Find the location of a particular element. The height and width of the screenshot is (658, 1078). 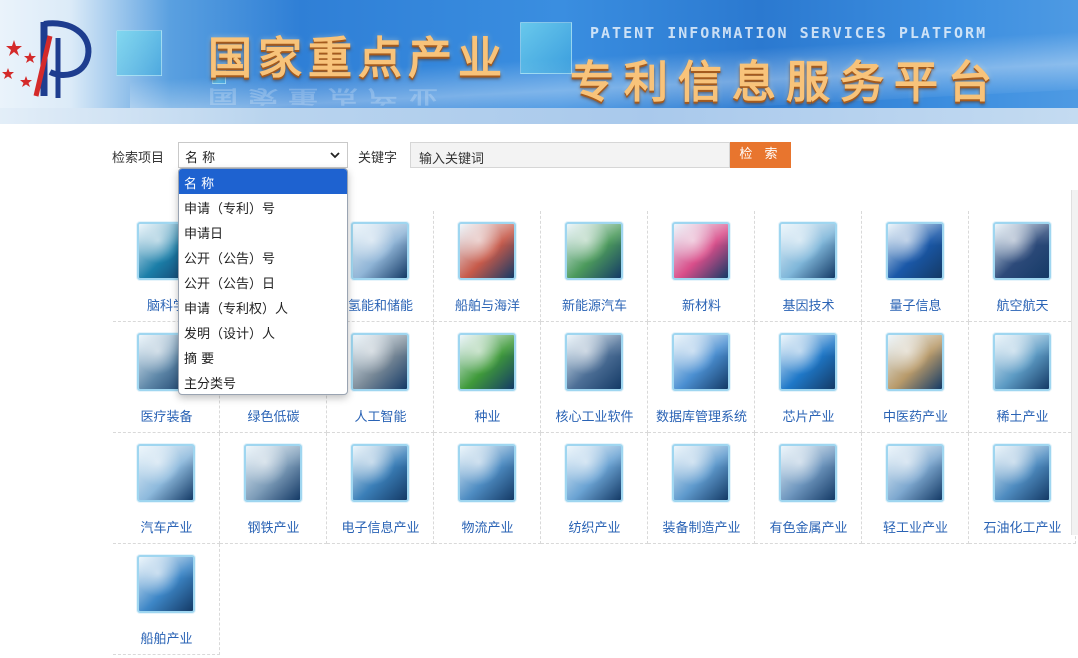

banner-bottom-band is located at coordinates (539, 116).